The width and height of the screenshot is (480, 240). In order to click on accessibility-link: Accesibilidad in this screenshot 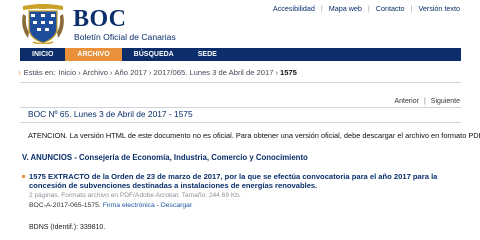, I will do `click(294, 8)`.